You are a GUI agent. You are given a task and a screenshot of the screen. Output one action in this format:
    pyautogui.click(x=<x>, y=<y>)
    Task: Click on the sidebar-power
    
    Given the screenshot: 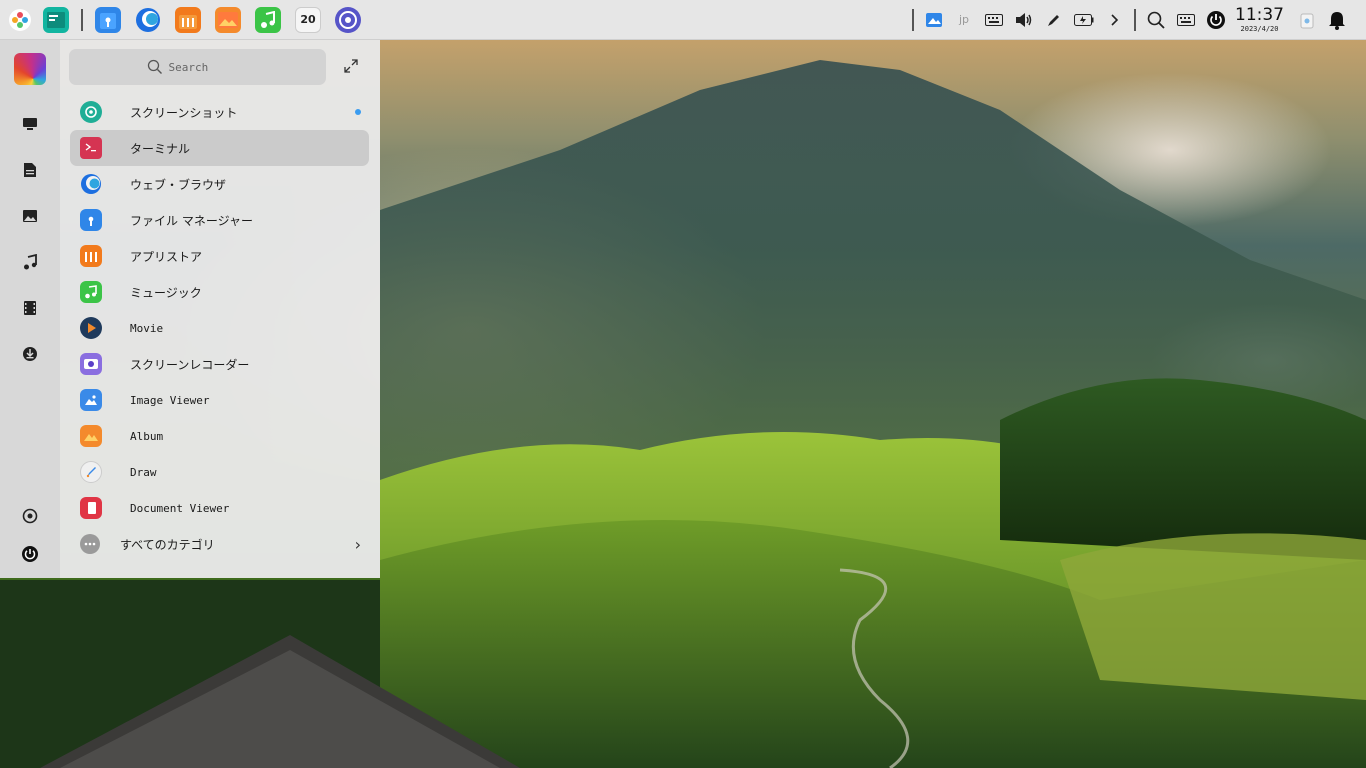 What is the action you would take?
    pyautogui.click(x=30, y=554)
    